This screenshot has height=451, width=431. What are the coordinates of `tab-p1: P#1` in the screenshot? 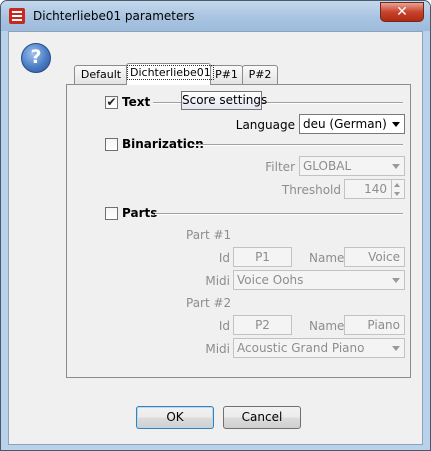 It's located at (226, 74).